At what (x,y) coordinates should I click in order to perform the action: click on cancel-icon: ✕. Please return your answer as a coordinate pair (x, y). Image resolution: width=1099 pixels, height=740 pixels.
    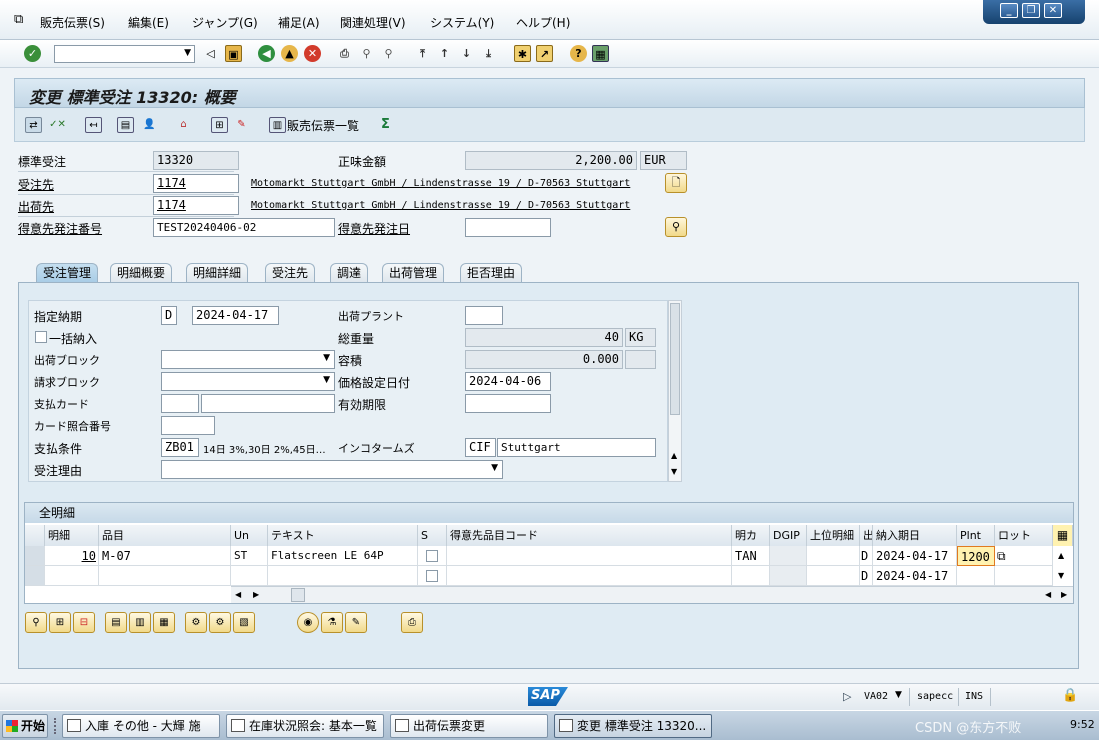
    Looking at the image, I should click on (312, 53).